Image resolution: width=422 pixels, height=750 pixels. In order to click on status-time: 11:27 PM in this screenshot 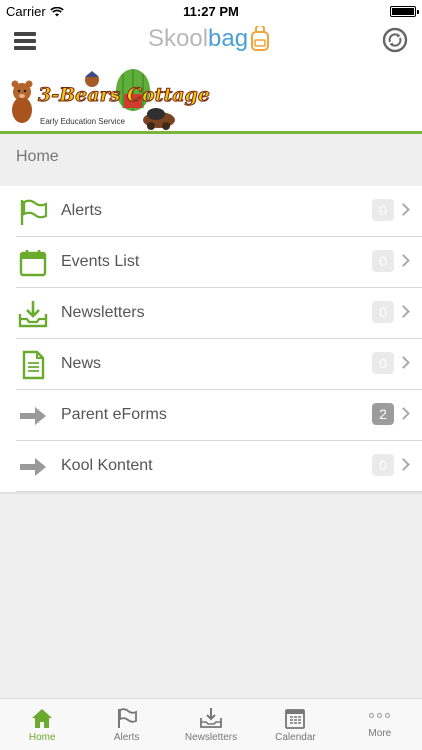, I will do `click(211, 11)`.